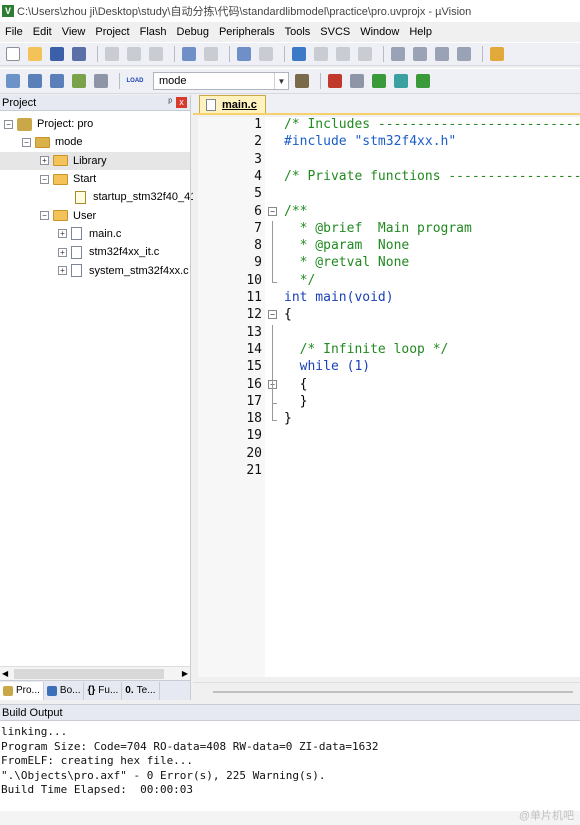 This screenshot has width=580, height=825. Describe the element at coordinates (389, 350) in the screenshot. I see `code-line: 14 /* Infinite loop */` at that location.